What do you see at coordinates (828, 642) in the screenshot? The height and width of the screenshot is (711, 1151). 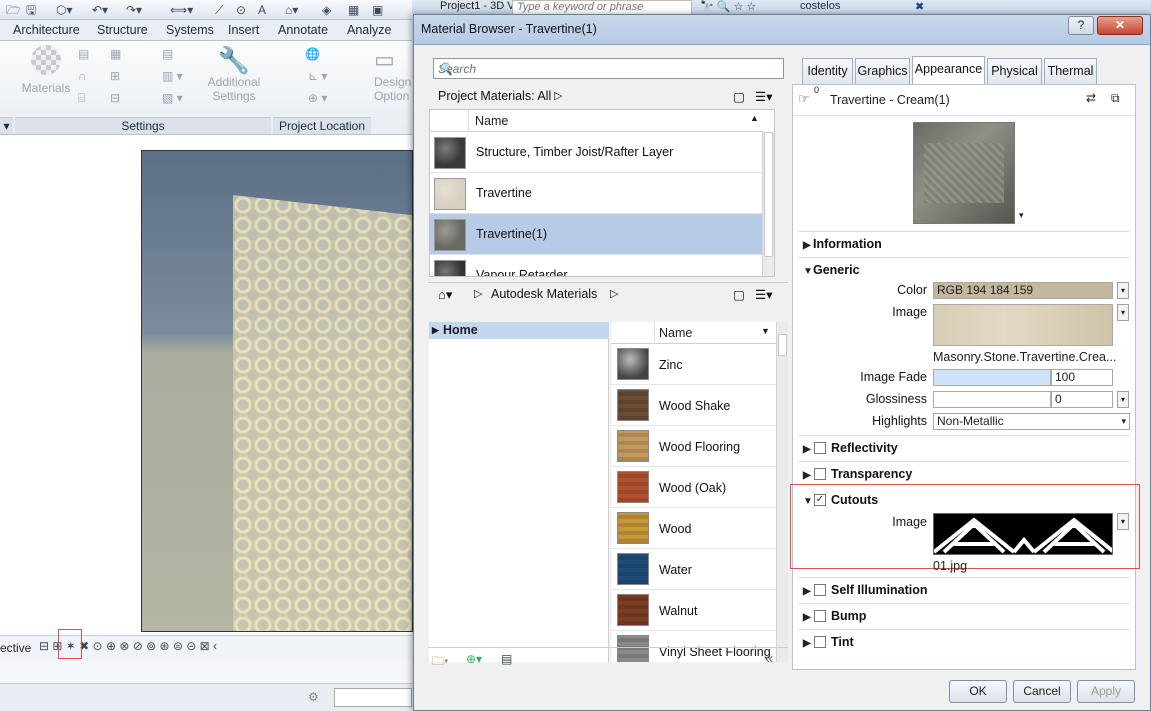 I see `section-tint: ▶ Tint` at bounding box center [828, 642].